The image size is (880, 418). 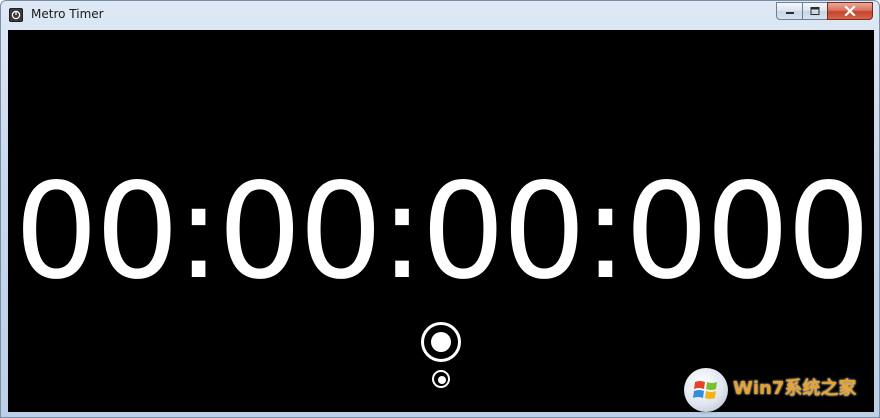 I want to click on maximize-button, so click(x=814, y=11).